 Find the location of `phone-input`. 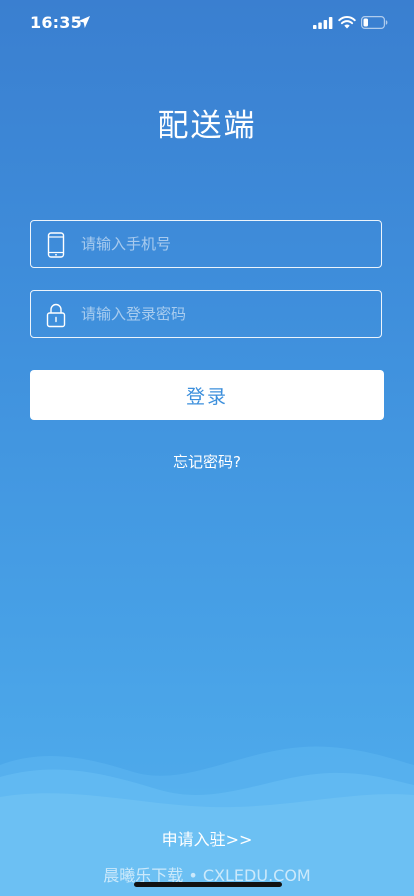

phone-input is located at coordinates (226, 244).